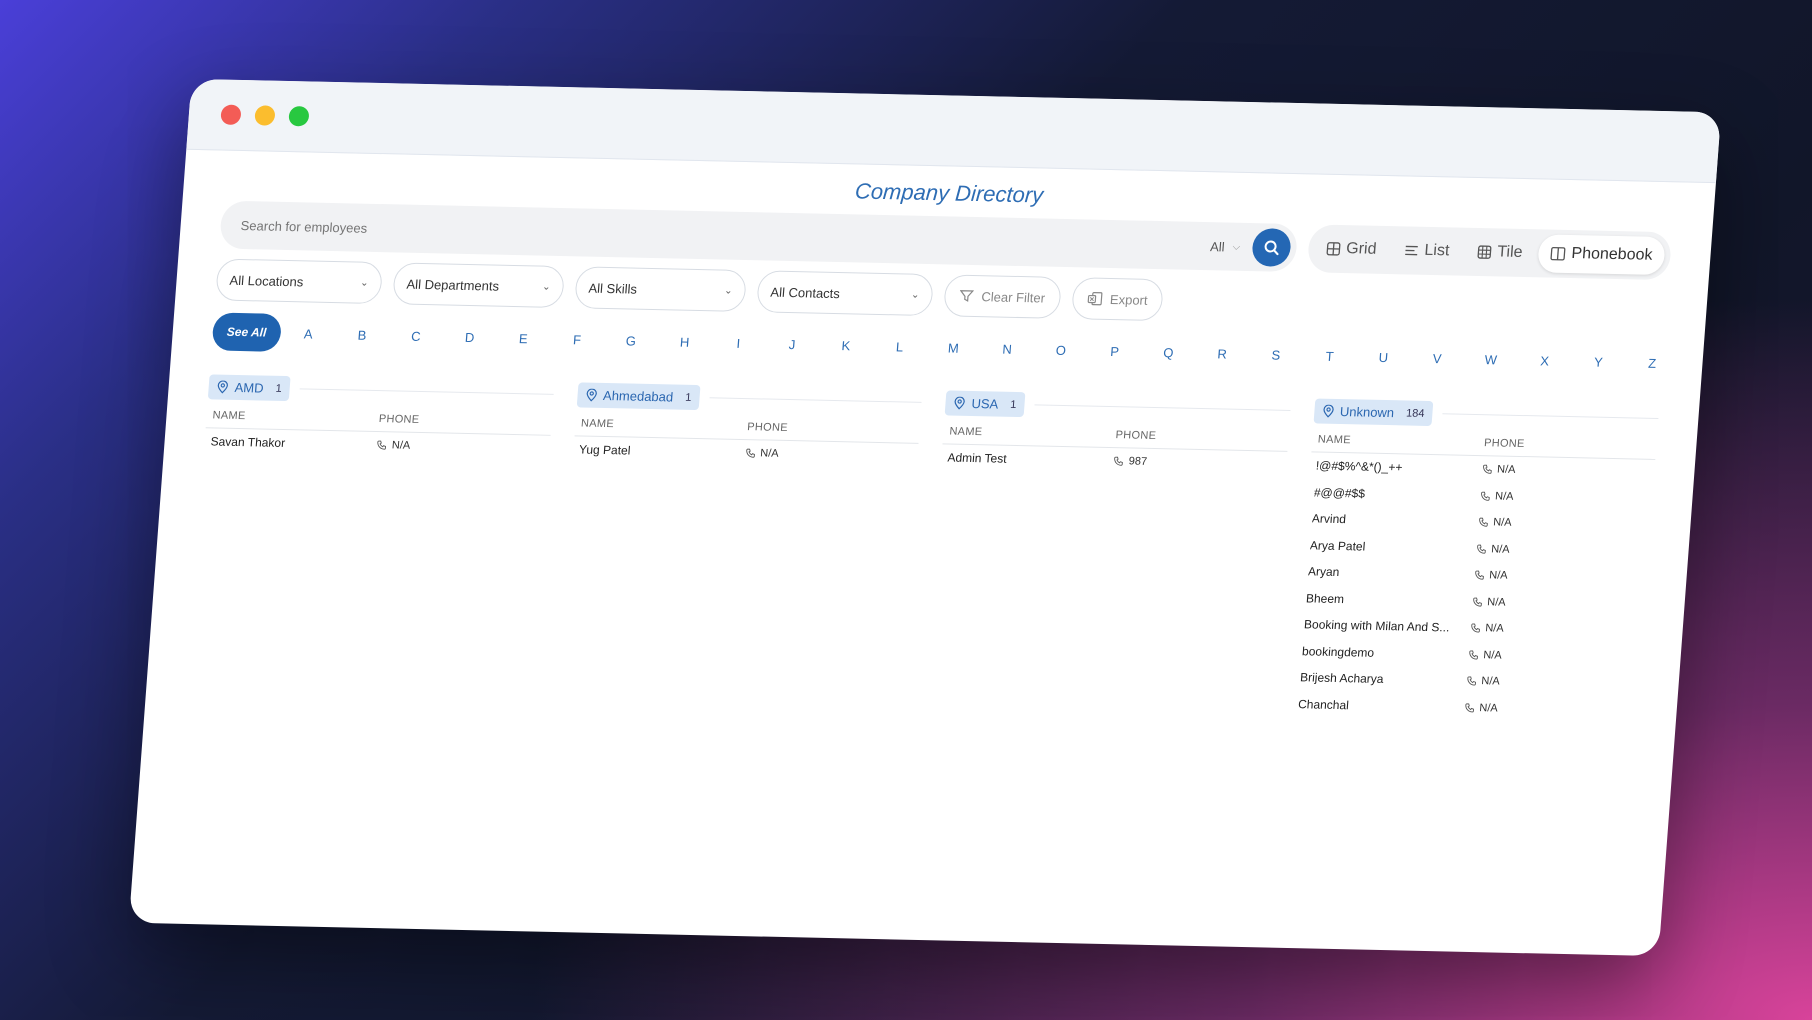 The height and width of the screenshot is (1020, 1812). I want to click on letter-i: I, so click(738, 342).